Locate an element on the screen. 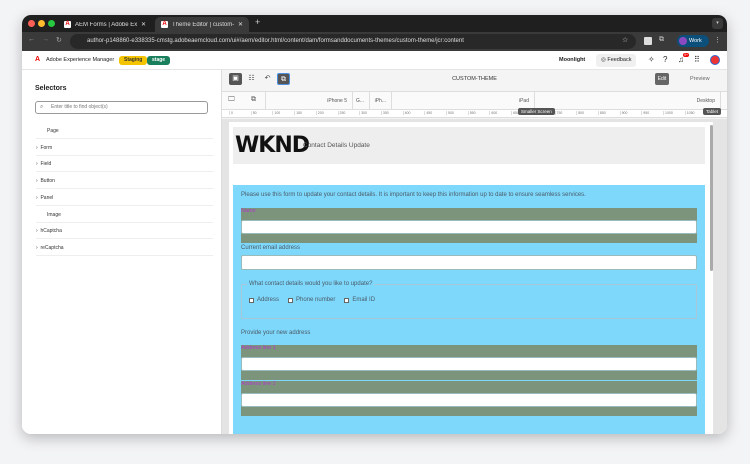 The image size is (750, 464). env-badge: Staging is located at coordinates (133, 60).